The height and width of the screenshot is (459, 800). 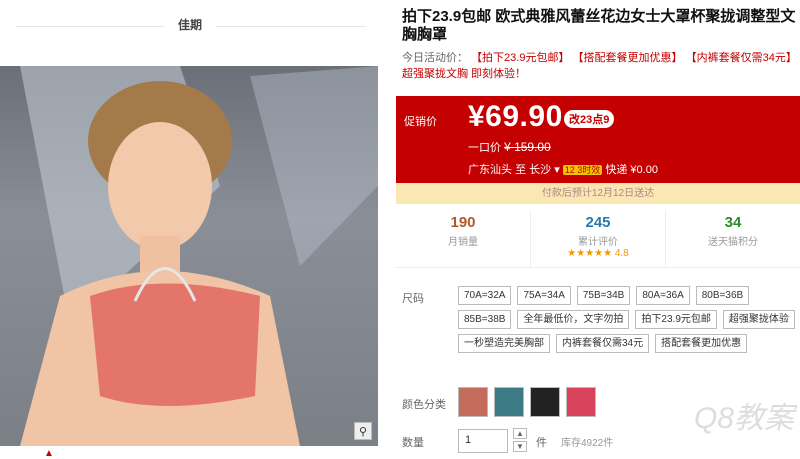 I want to click on ship-fee: 快递 ¥0.00, so click(x=631, y=170).